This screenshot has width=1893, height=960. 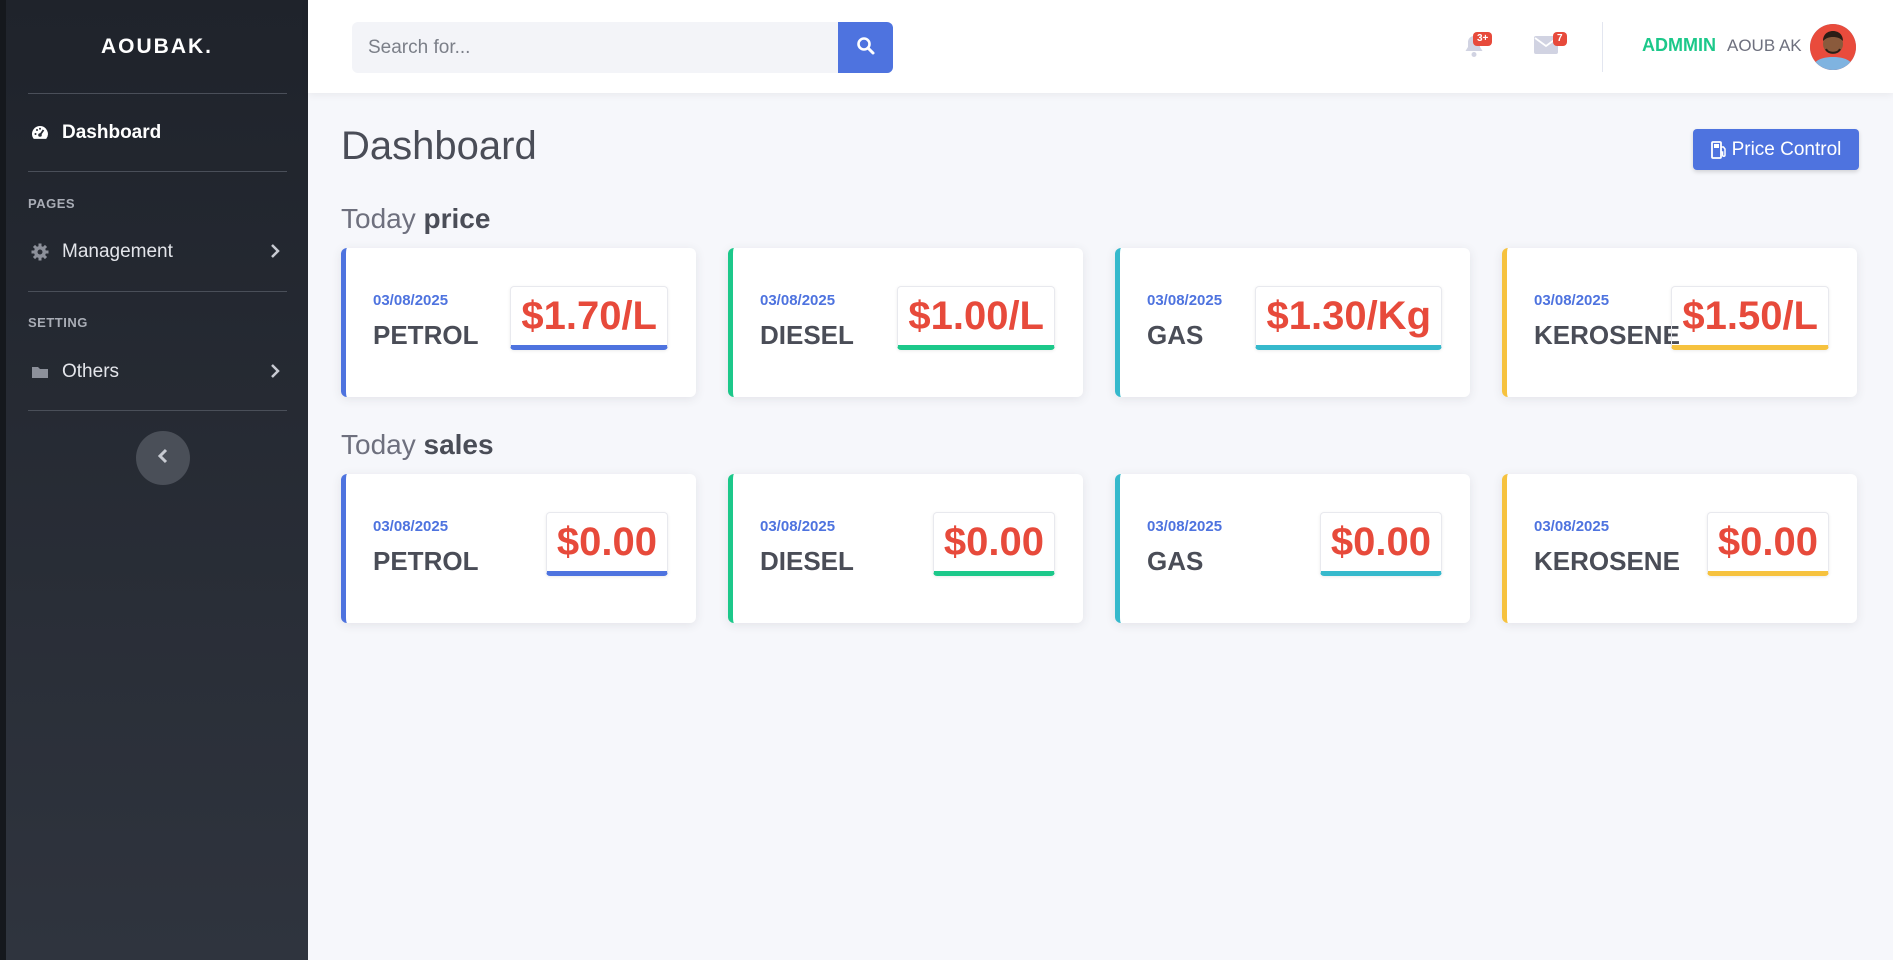 What do you see at coordinates (1348, 318) in the screenshot?
I see `card-value: $1.30/Kg` at bounding box center [1348, 318].